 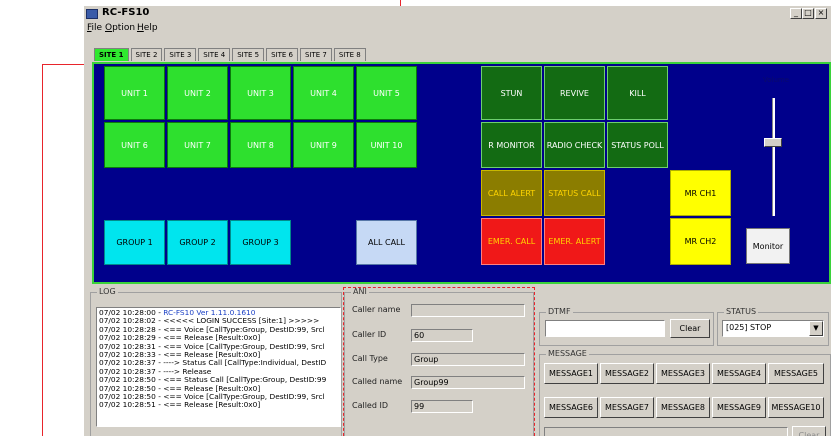 I want to click on kill-button: KILL, so click(x=637, y=93).